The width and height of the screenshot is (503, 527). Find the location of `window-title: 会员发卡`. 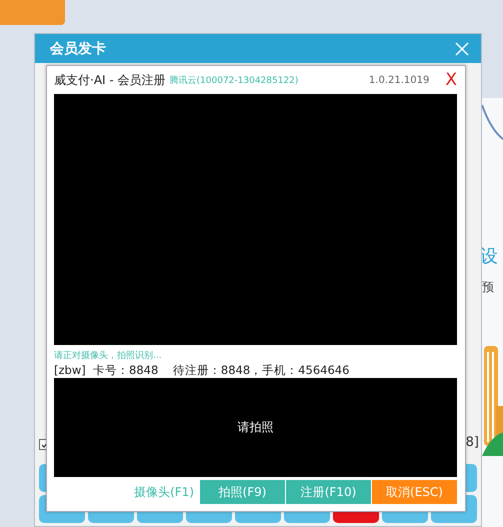

window-title: 会员发卡 is located at coordinates (78, 49).